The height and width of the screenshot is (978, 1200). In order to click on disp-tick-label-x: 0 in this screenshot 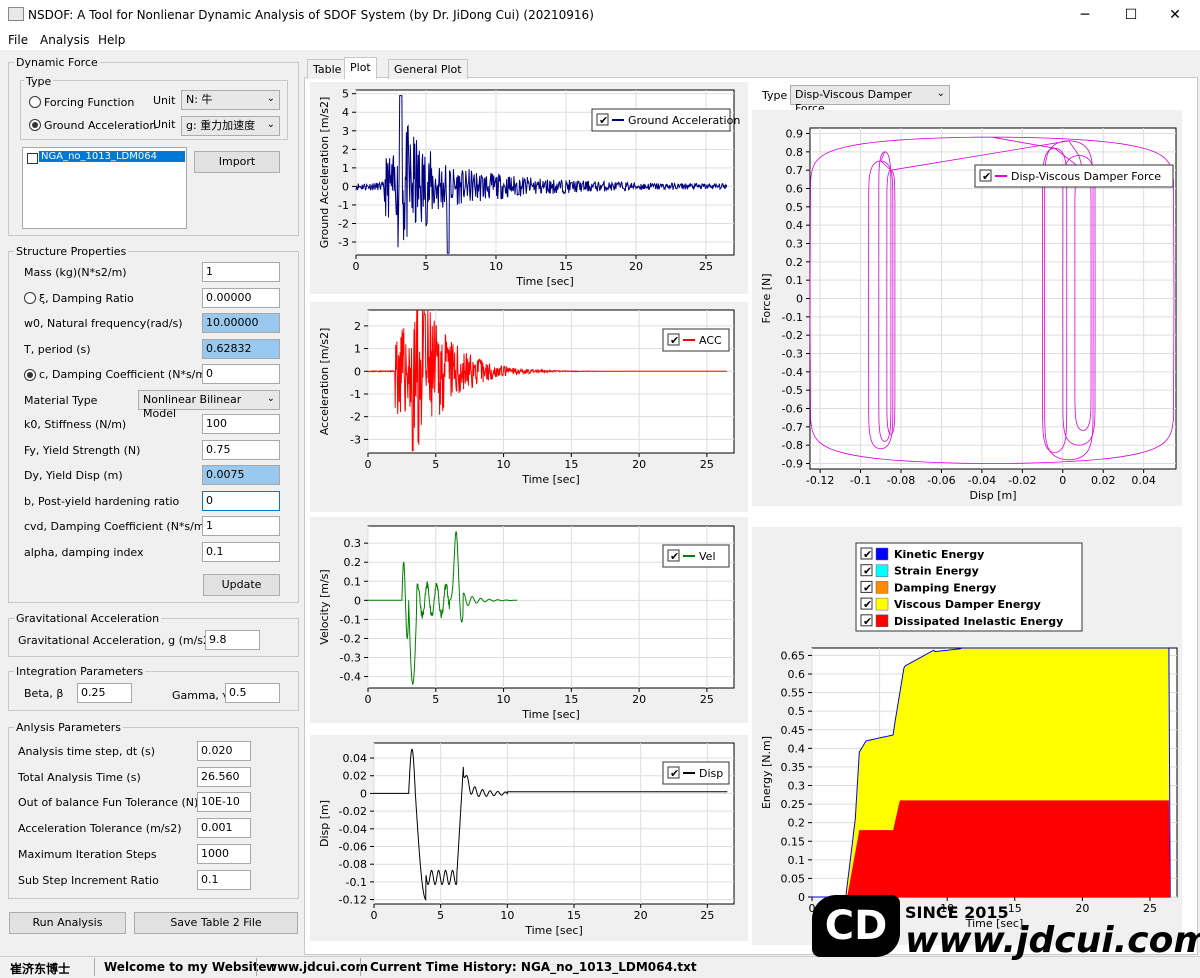, I will do `click(374, 915)`.